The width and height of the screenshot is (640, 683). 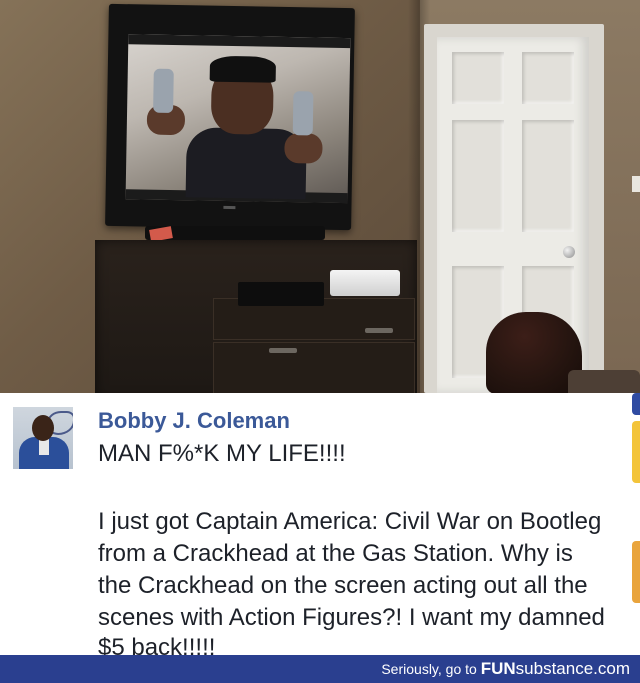 What do you see at coordinates (636, 452) in the screenshot?
I see `edge-tab-yellow` at bounding box center [636, 452].